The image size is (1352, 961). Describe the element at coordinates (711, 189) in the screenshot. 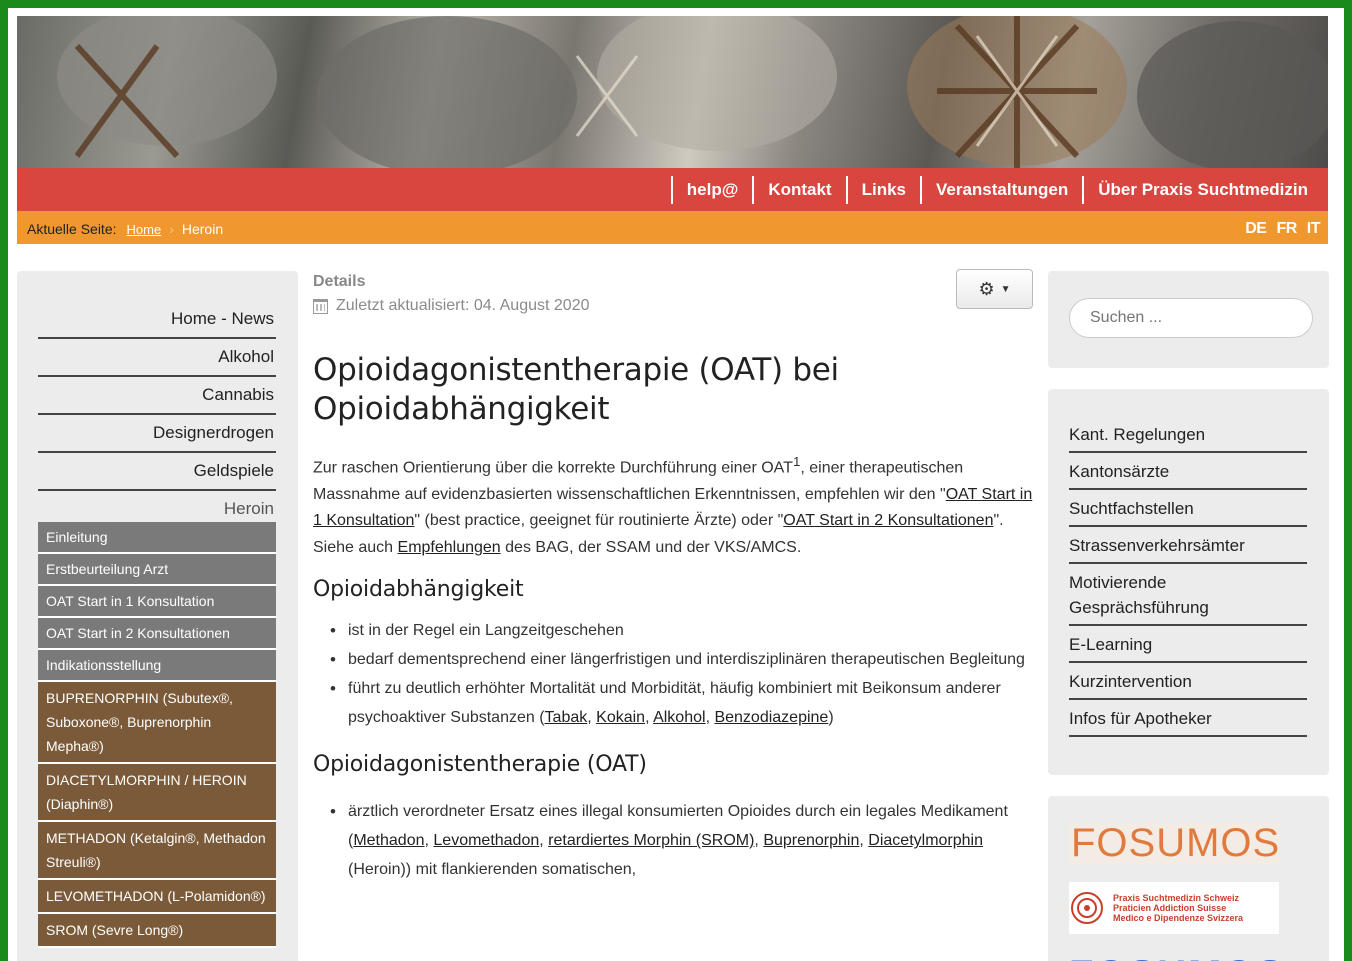

I see `nav-help: help@` at that location.